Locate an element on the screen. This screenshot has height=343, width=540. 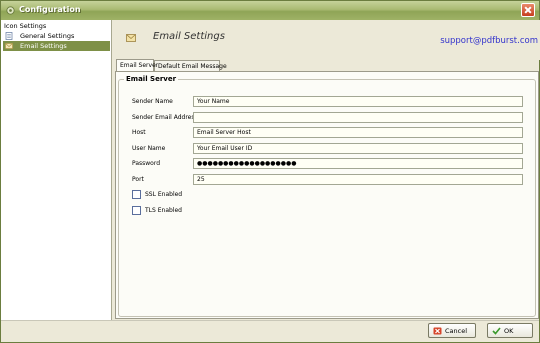
tls-enabled-checkbox is located at coordinates (136, 210).